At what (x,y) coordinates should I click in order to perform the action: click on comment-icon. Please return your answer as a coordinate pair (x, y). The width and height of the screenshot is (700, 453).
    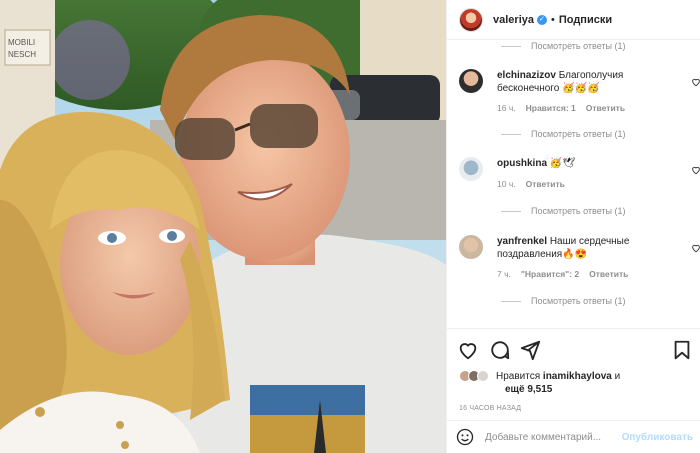
    Looking at the image, I should click on (500, 350).